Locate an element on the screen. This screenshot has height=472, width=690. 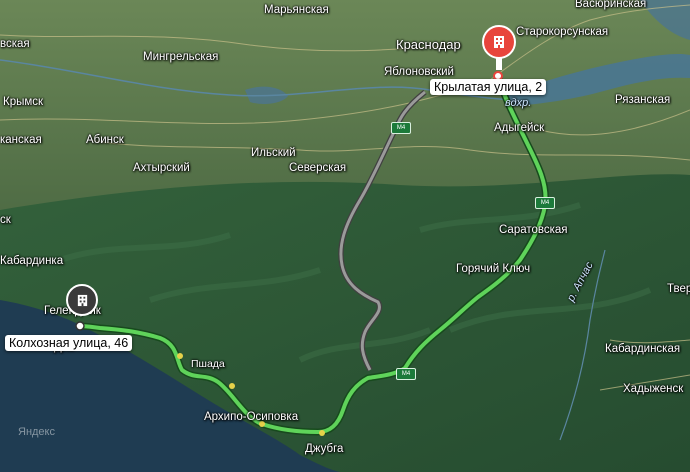
origin-point is located at coordinates (80, 326).